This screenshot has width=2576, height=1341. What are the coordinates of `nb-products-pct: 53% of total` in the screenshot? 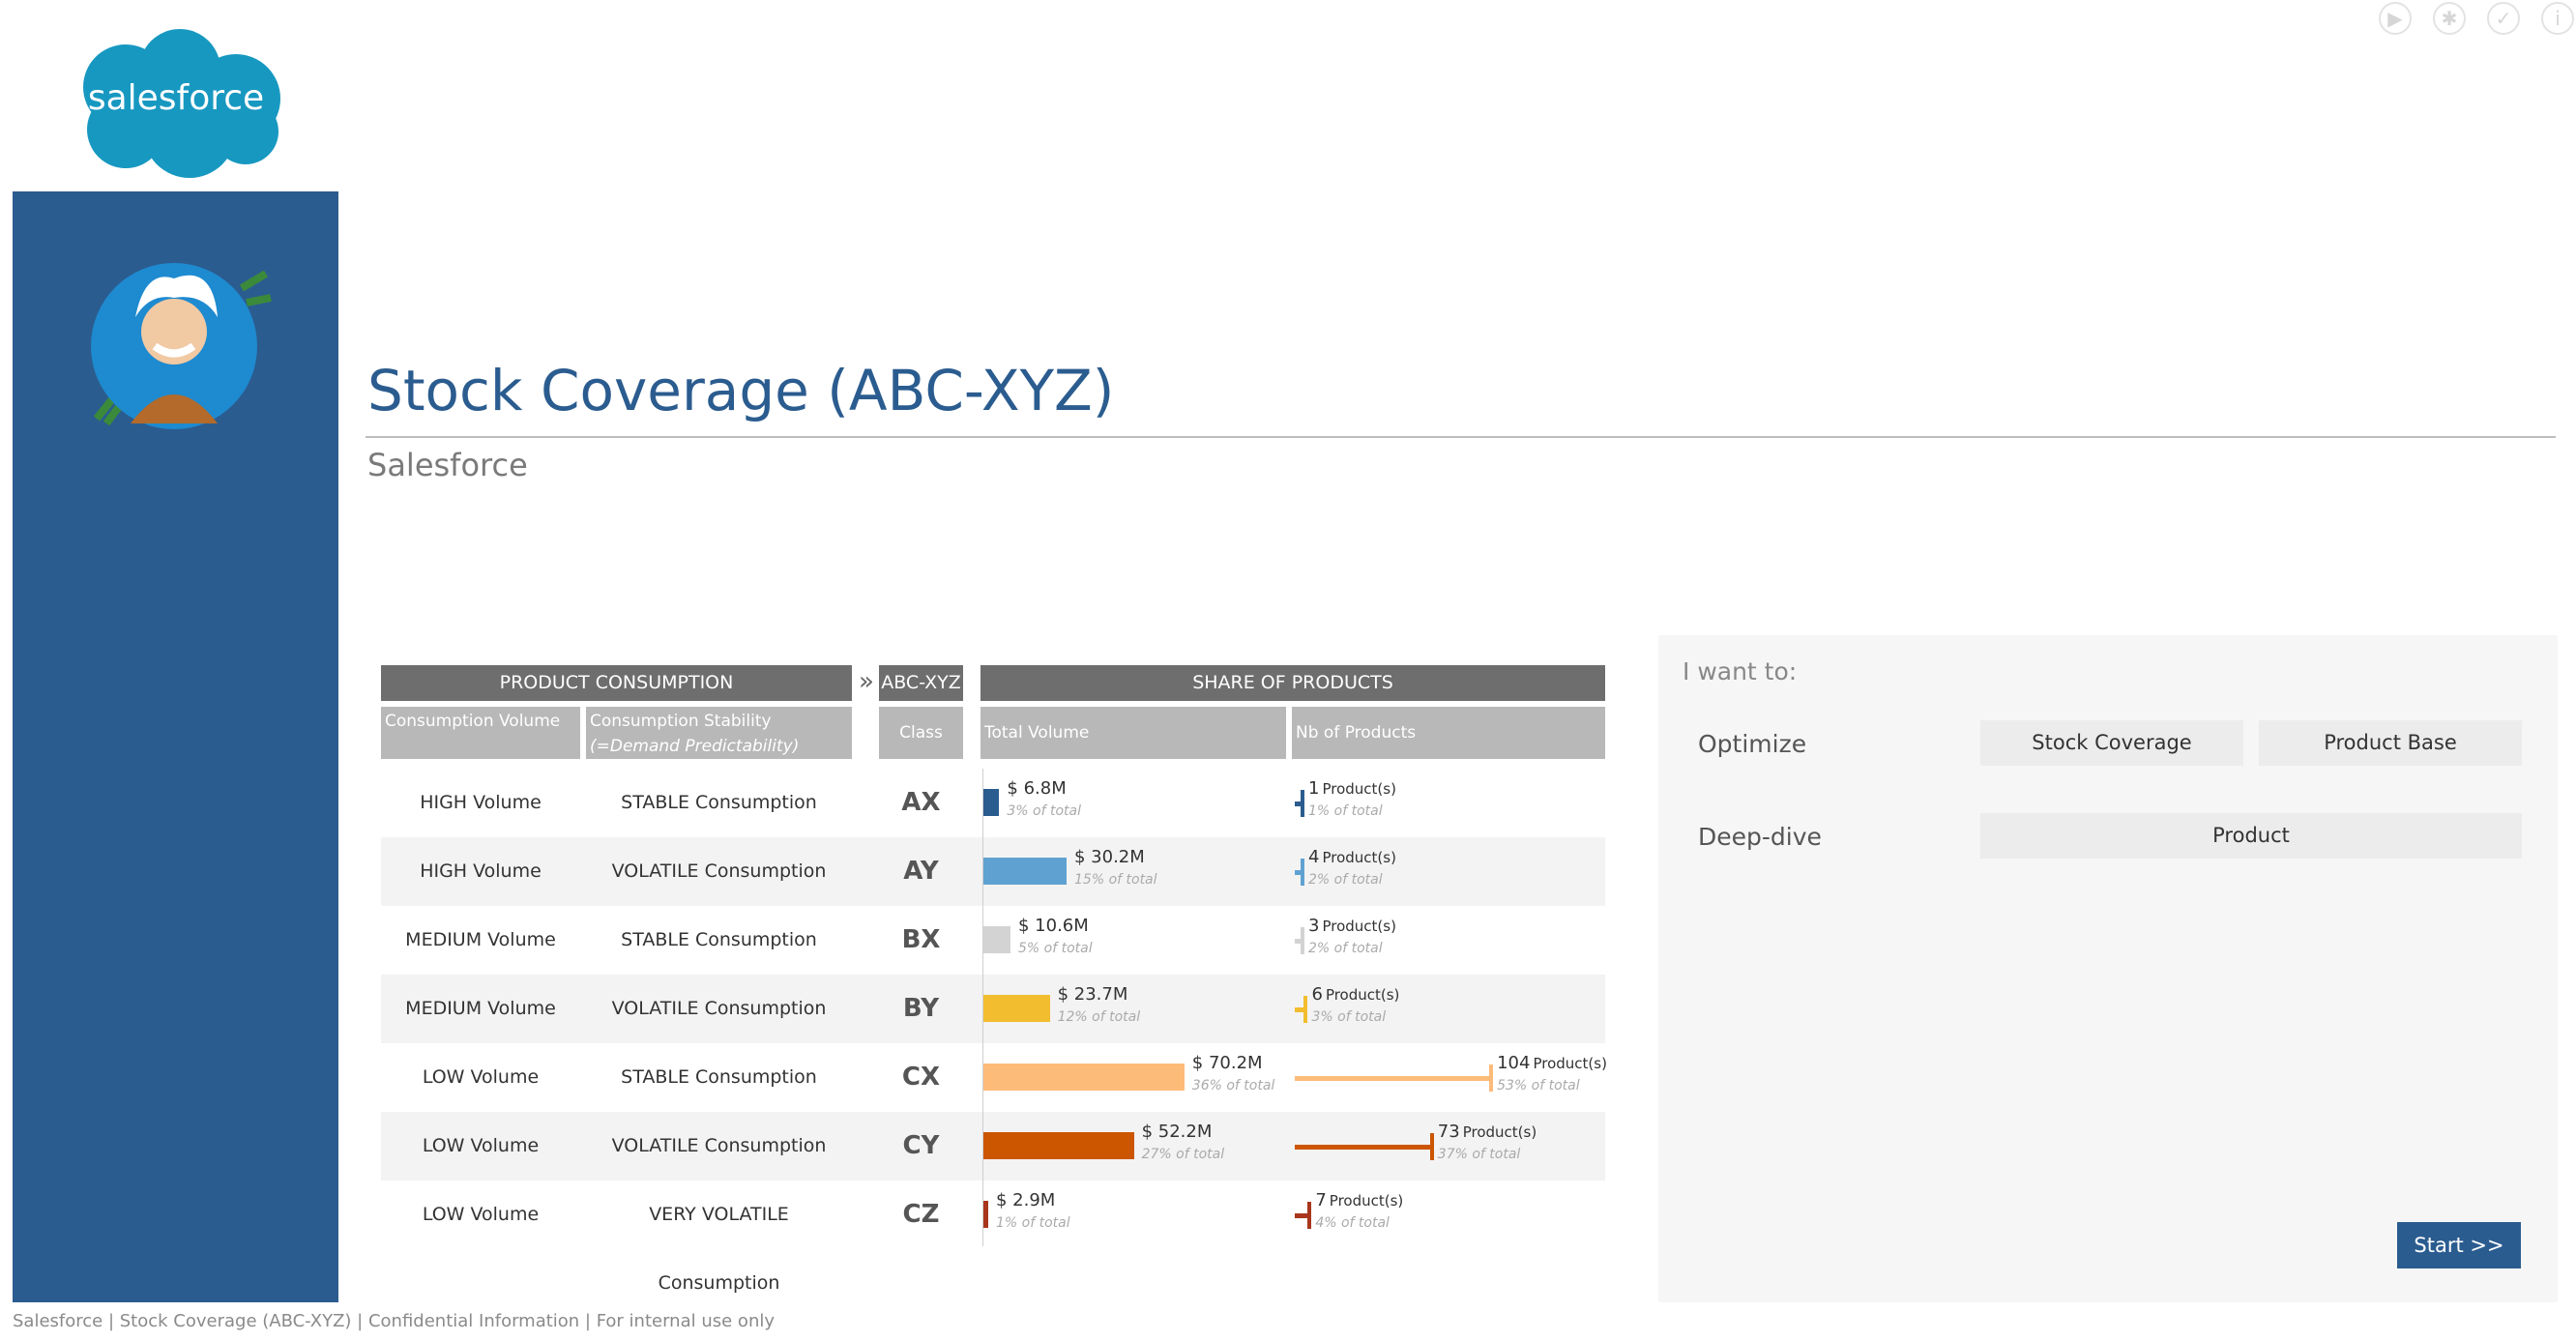 It's located at (1538, 1085).